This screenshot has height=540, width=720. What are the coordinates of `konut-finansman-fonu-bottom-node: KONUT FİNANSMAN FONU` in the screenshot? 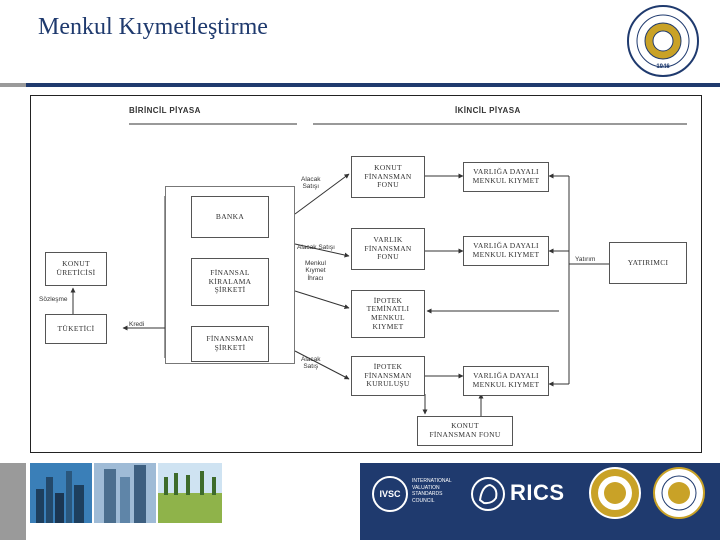 It's located at (465, 431).